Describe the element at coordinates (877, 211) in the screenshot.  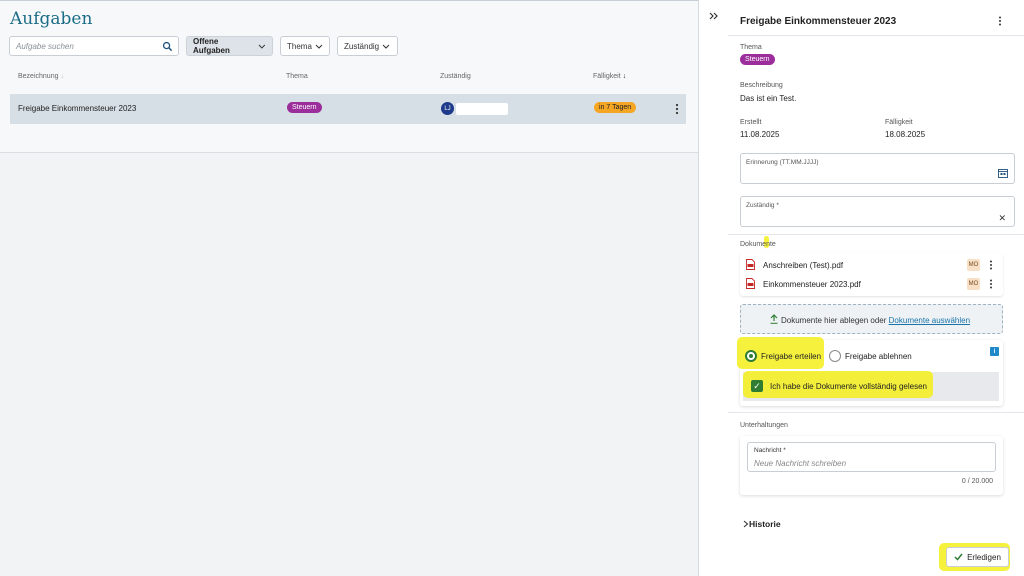
I see `responsible-field: Zuständig * ✕` at that location.